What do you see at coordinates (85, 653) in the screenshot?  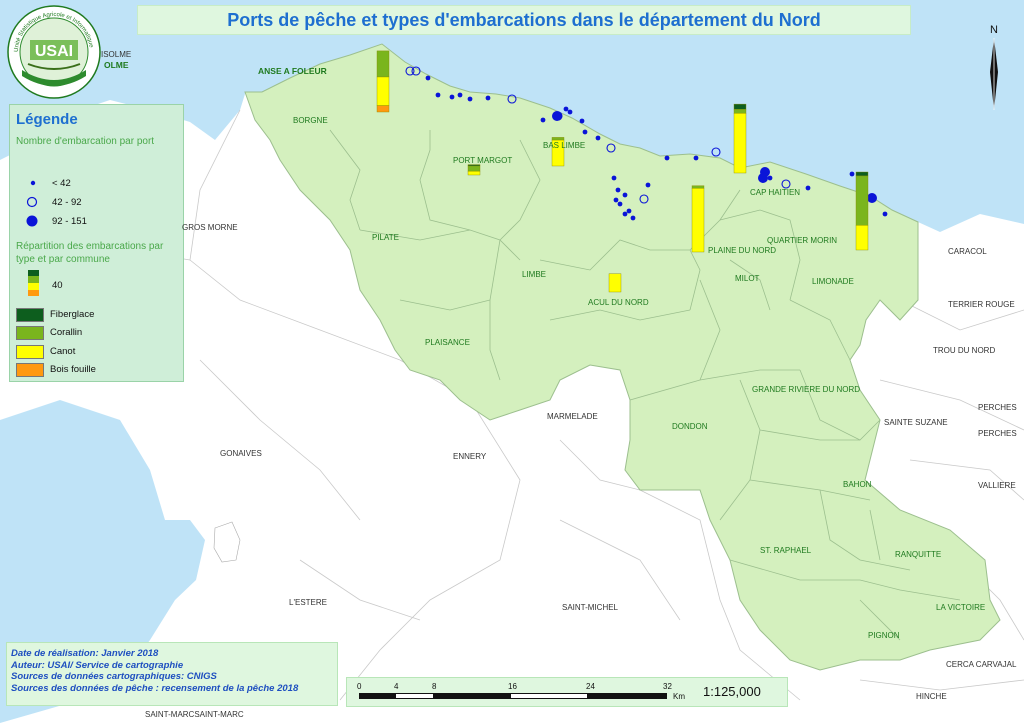 I see `footer-date: Date de réalisation: Janvier 2018` at bounding box center [85, 653].